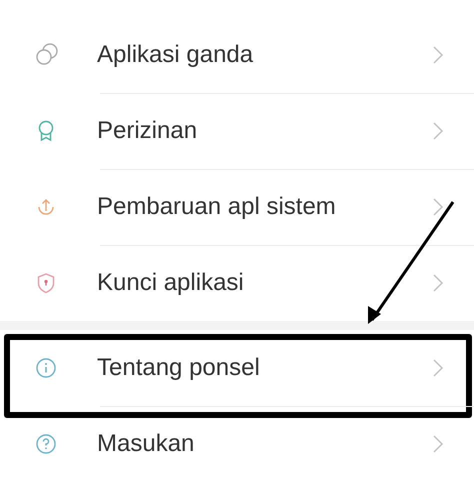  Describe the element at coordinates (264, 444) in the screenshot. I see `menu-item-label: Masukan` at that location.